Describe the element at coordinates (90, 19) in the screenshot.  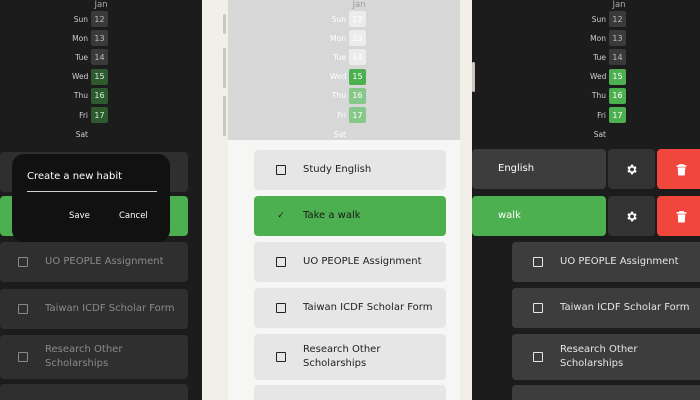
I see `calendar-row: Sun 12` at that location.